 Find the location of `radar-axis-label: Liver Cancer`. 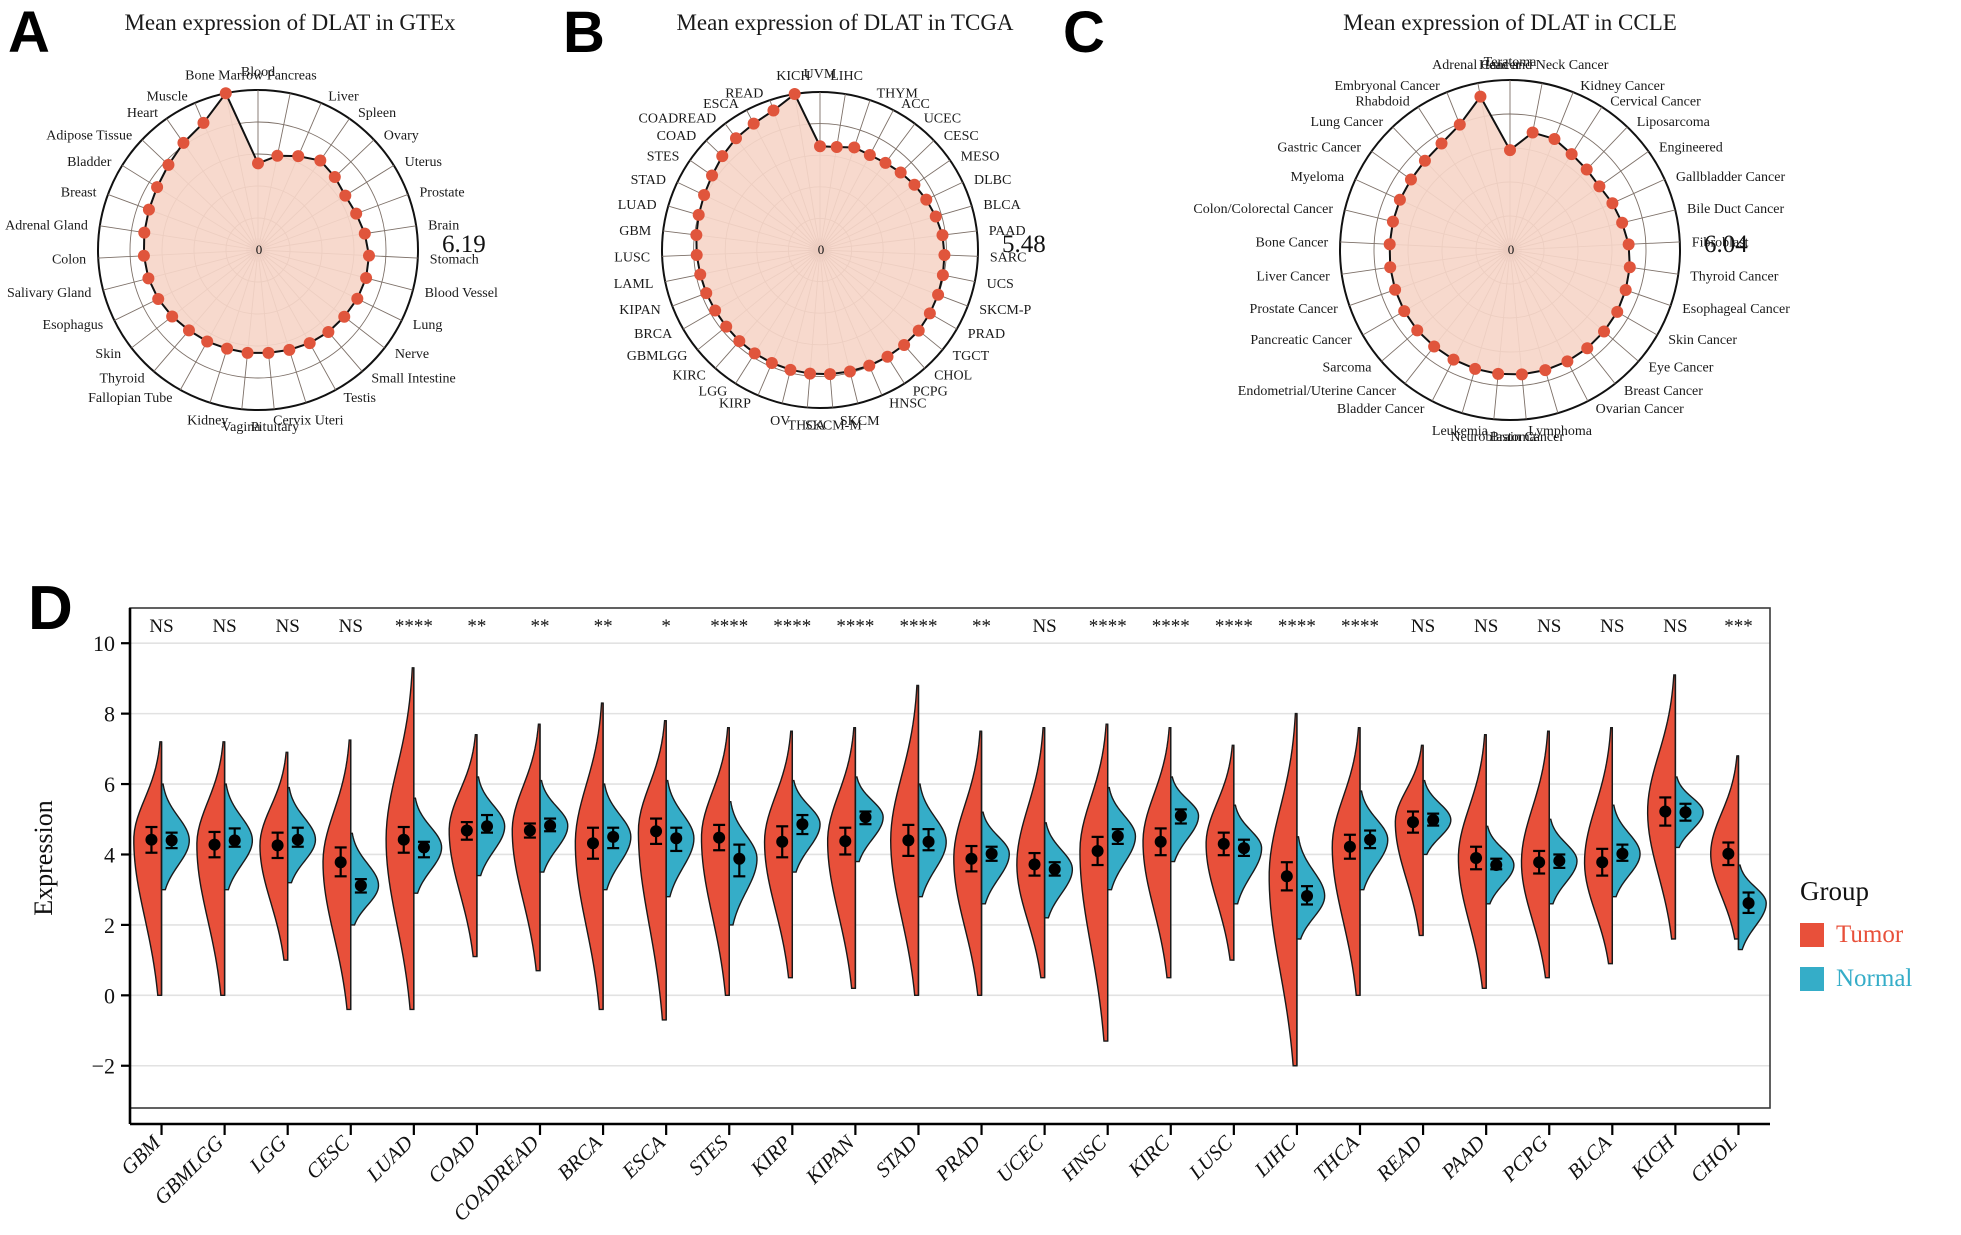

radar-axis-label: Liver Cancer is located at coordinates (1293, 276).